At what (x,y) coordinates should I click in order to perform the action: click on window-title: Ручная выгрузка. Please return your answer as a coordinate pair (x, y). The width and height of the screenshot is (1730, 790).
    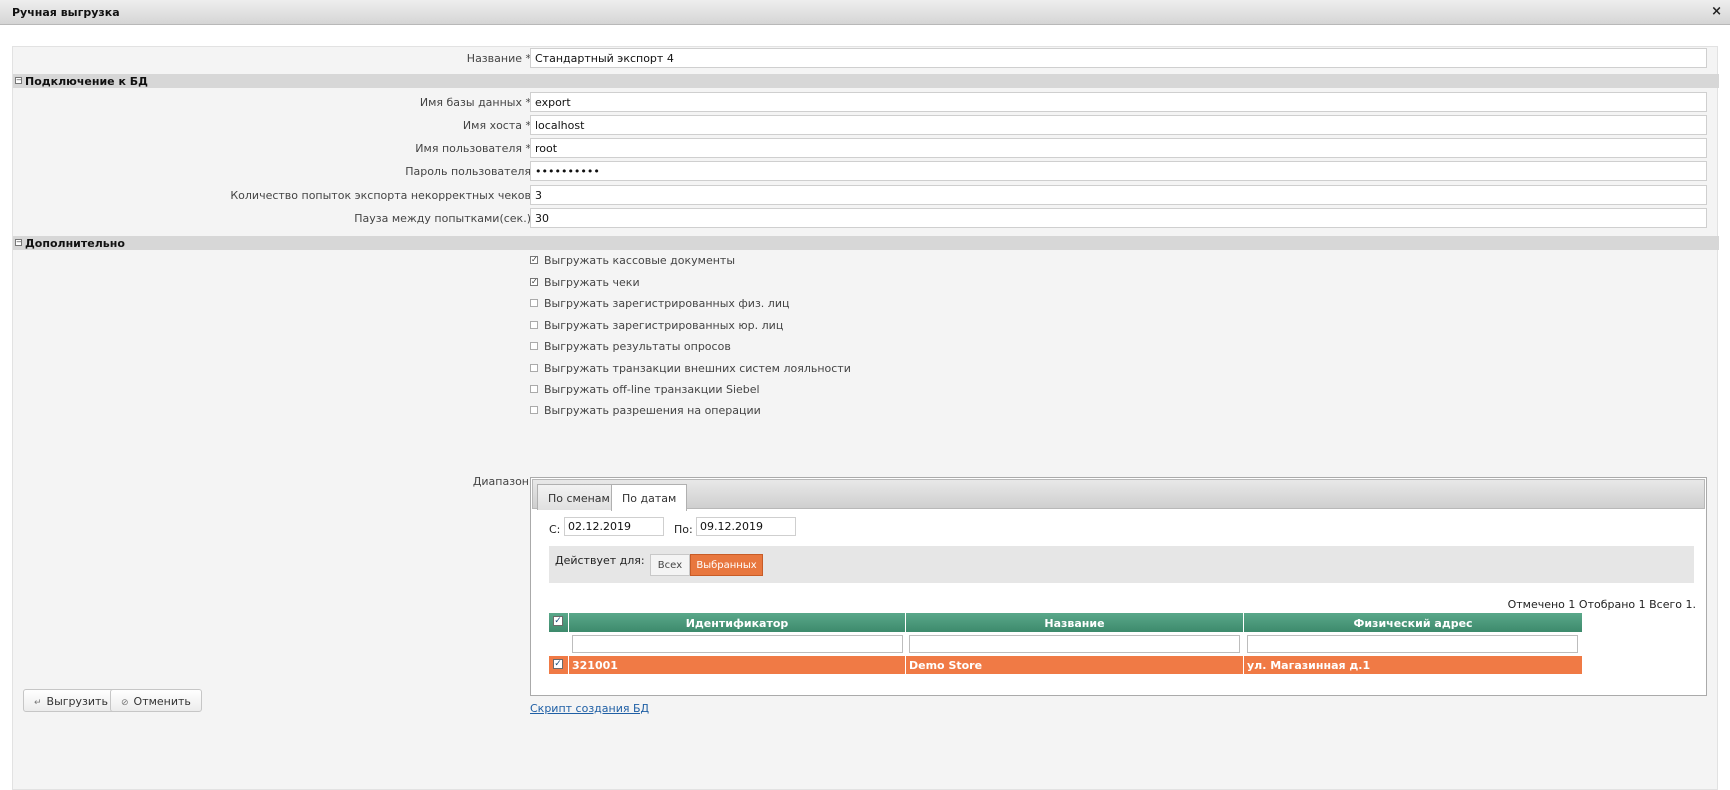
    Looking at the image, I should click on (66, 12).